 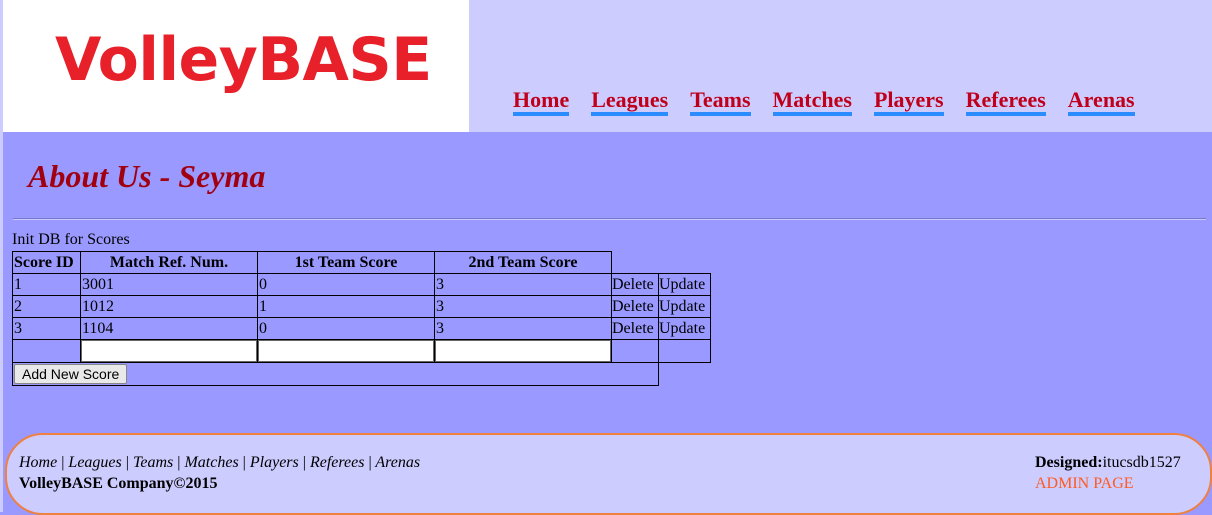 I want to click on table-row: 1 3001 0 3 Delete Update, so click(x=361, y=284).